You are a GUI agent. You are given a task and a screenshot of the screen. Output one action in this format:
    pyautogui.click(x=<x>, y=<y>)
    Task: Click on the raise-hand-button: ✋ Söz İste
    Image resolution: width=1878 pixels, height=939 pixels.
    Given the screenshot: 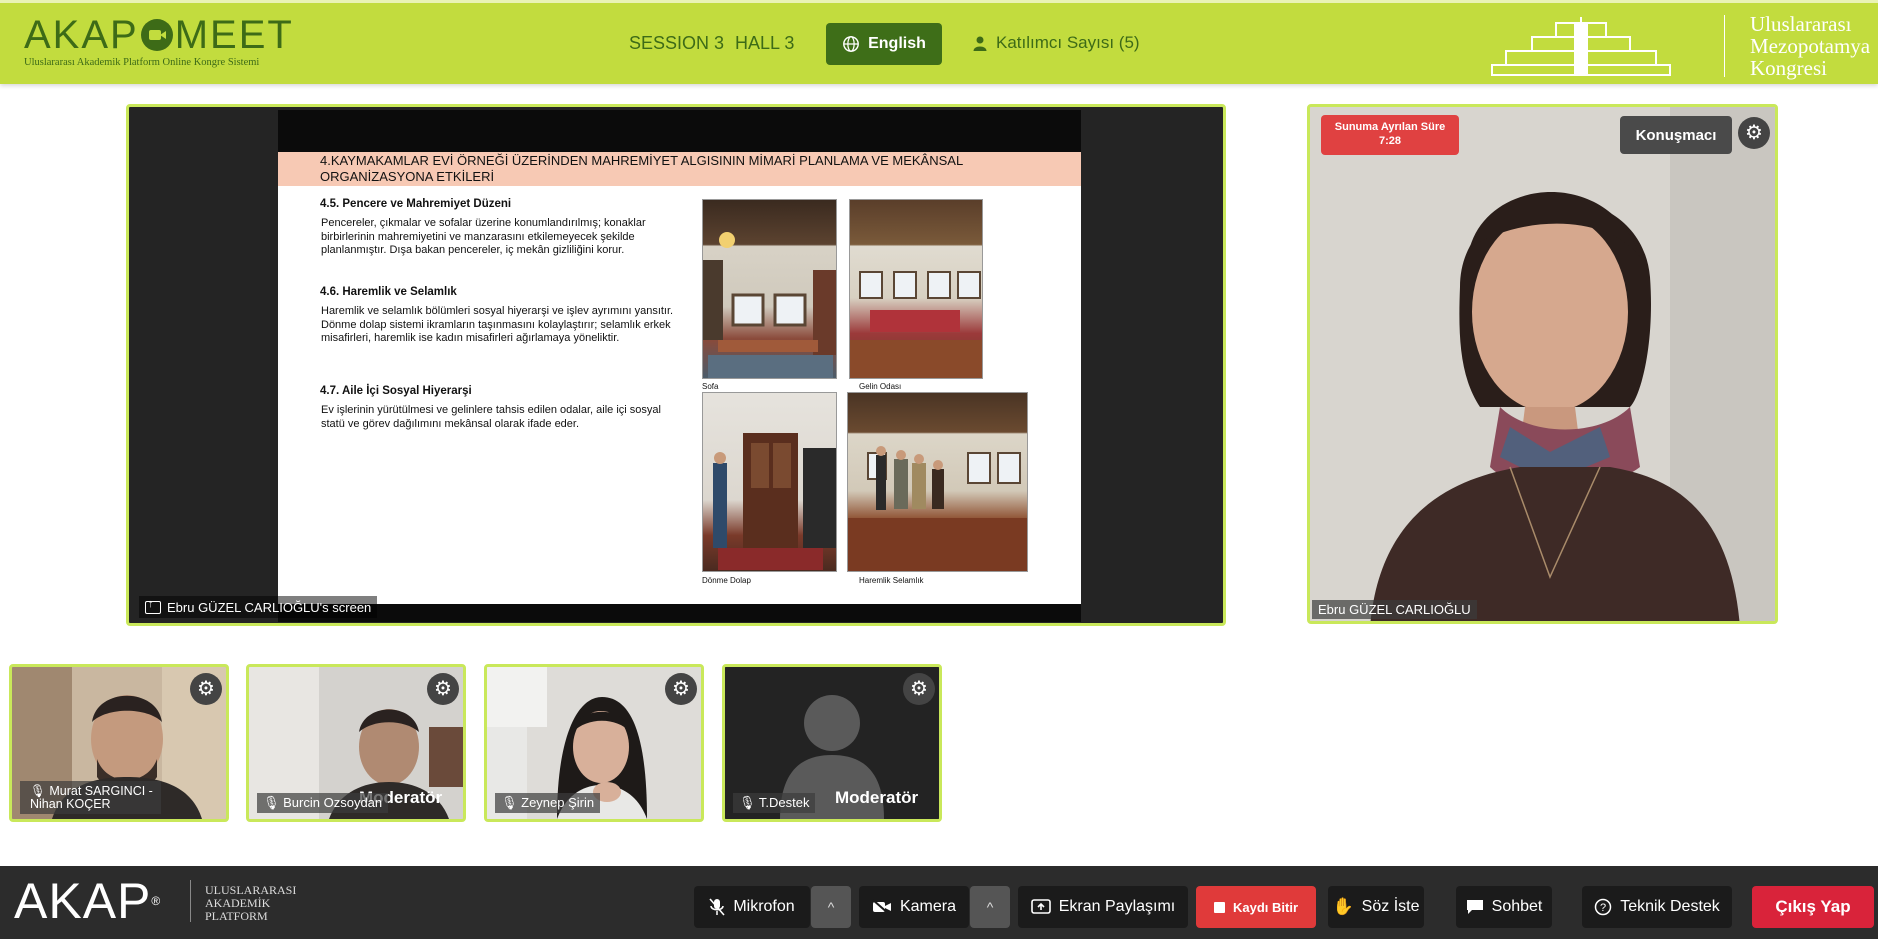 What is the action you would take?
    pyautogui.click(x=1376, y=907)
    